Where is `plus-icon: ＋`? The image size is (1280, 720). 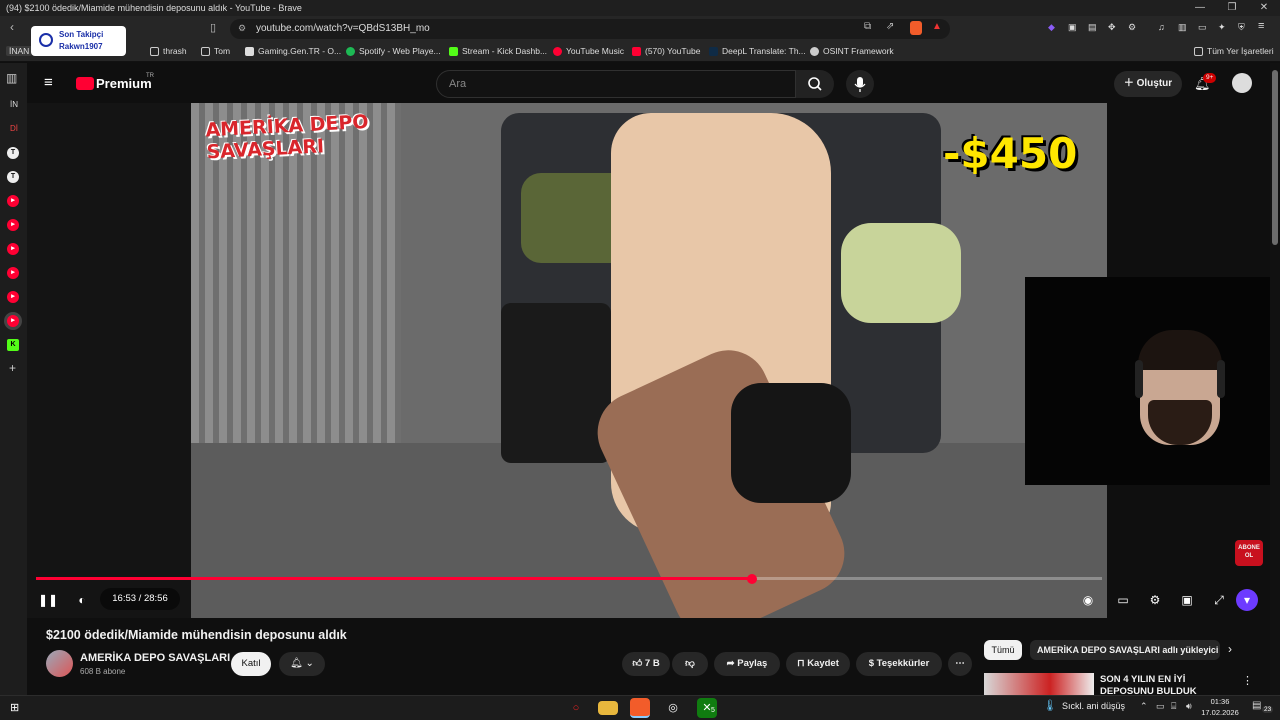
plus-icon: ＋ is located at coordinates (1130, 83).